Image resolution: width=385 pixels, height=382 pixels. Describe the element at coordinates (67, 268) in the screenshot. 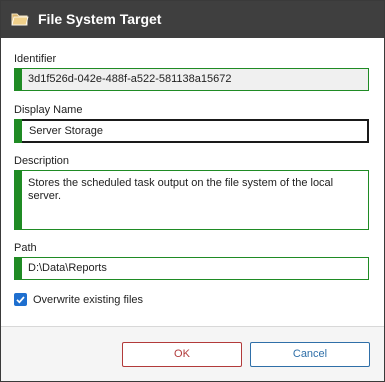

I see `path-value: D:\Data\Reports` at that location.